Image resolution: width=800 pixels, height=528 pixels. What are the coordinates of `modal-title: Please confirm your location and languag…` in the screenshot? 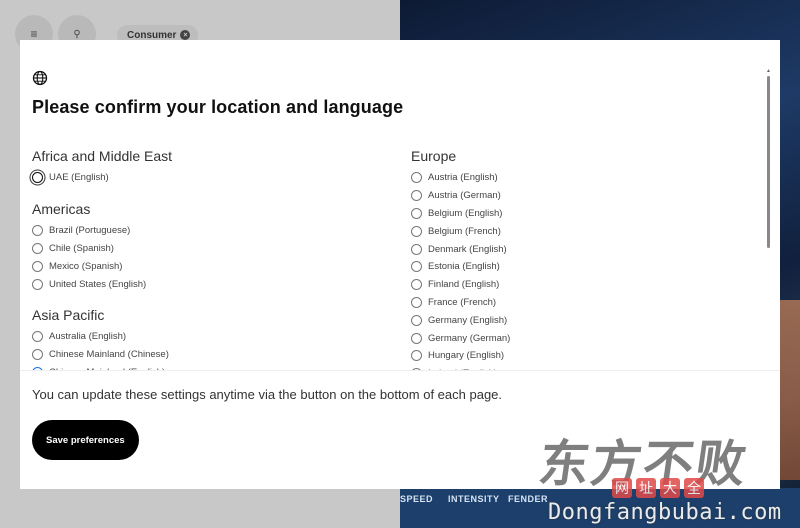 It's located at (218, 107).